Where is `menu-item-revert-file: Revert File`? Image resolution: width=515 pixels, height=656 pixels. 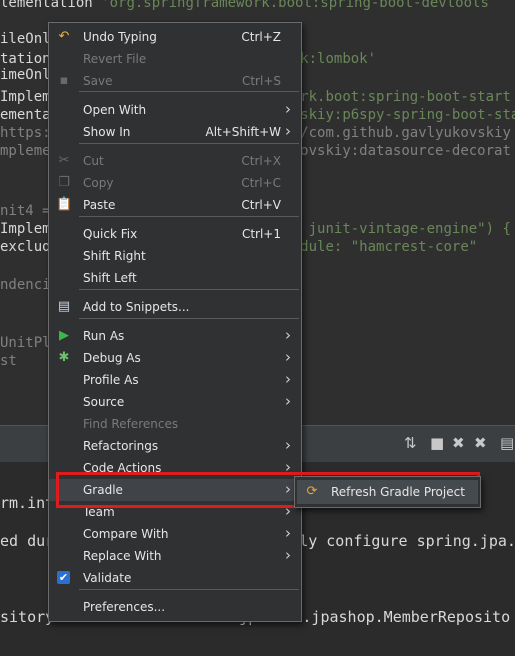
menu-item-revert-file: Revert File is located at coordinates (175, 59).